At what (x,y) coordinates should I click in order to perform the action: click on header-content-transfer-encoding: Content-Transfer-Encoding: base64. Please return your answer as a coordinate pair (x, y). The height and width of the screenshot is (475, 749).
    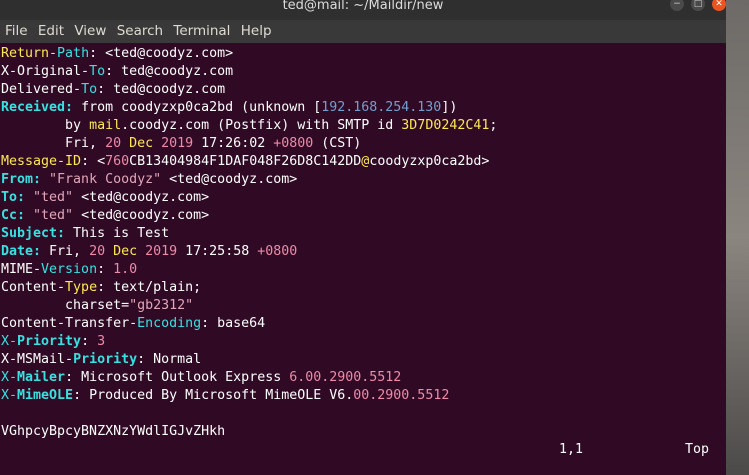
    Looking at the image, I should click on (133, 323).